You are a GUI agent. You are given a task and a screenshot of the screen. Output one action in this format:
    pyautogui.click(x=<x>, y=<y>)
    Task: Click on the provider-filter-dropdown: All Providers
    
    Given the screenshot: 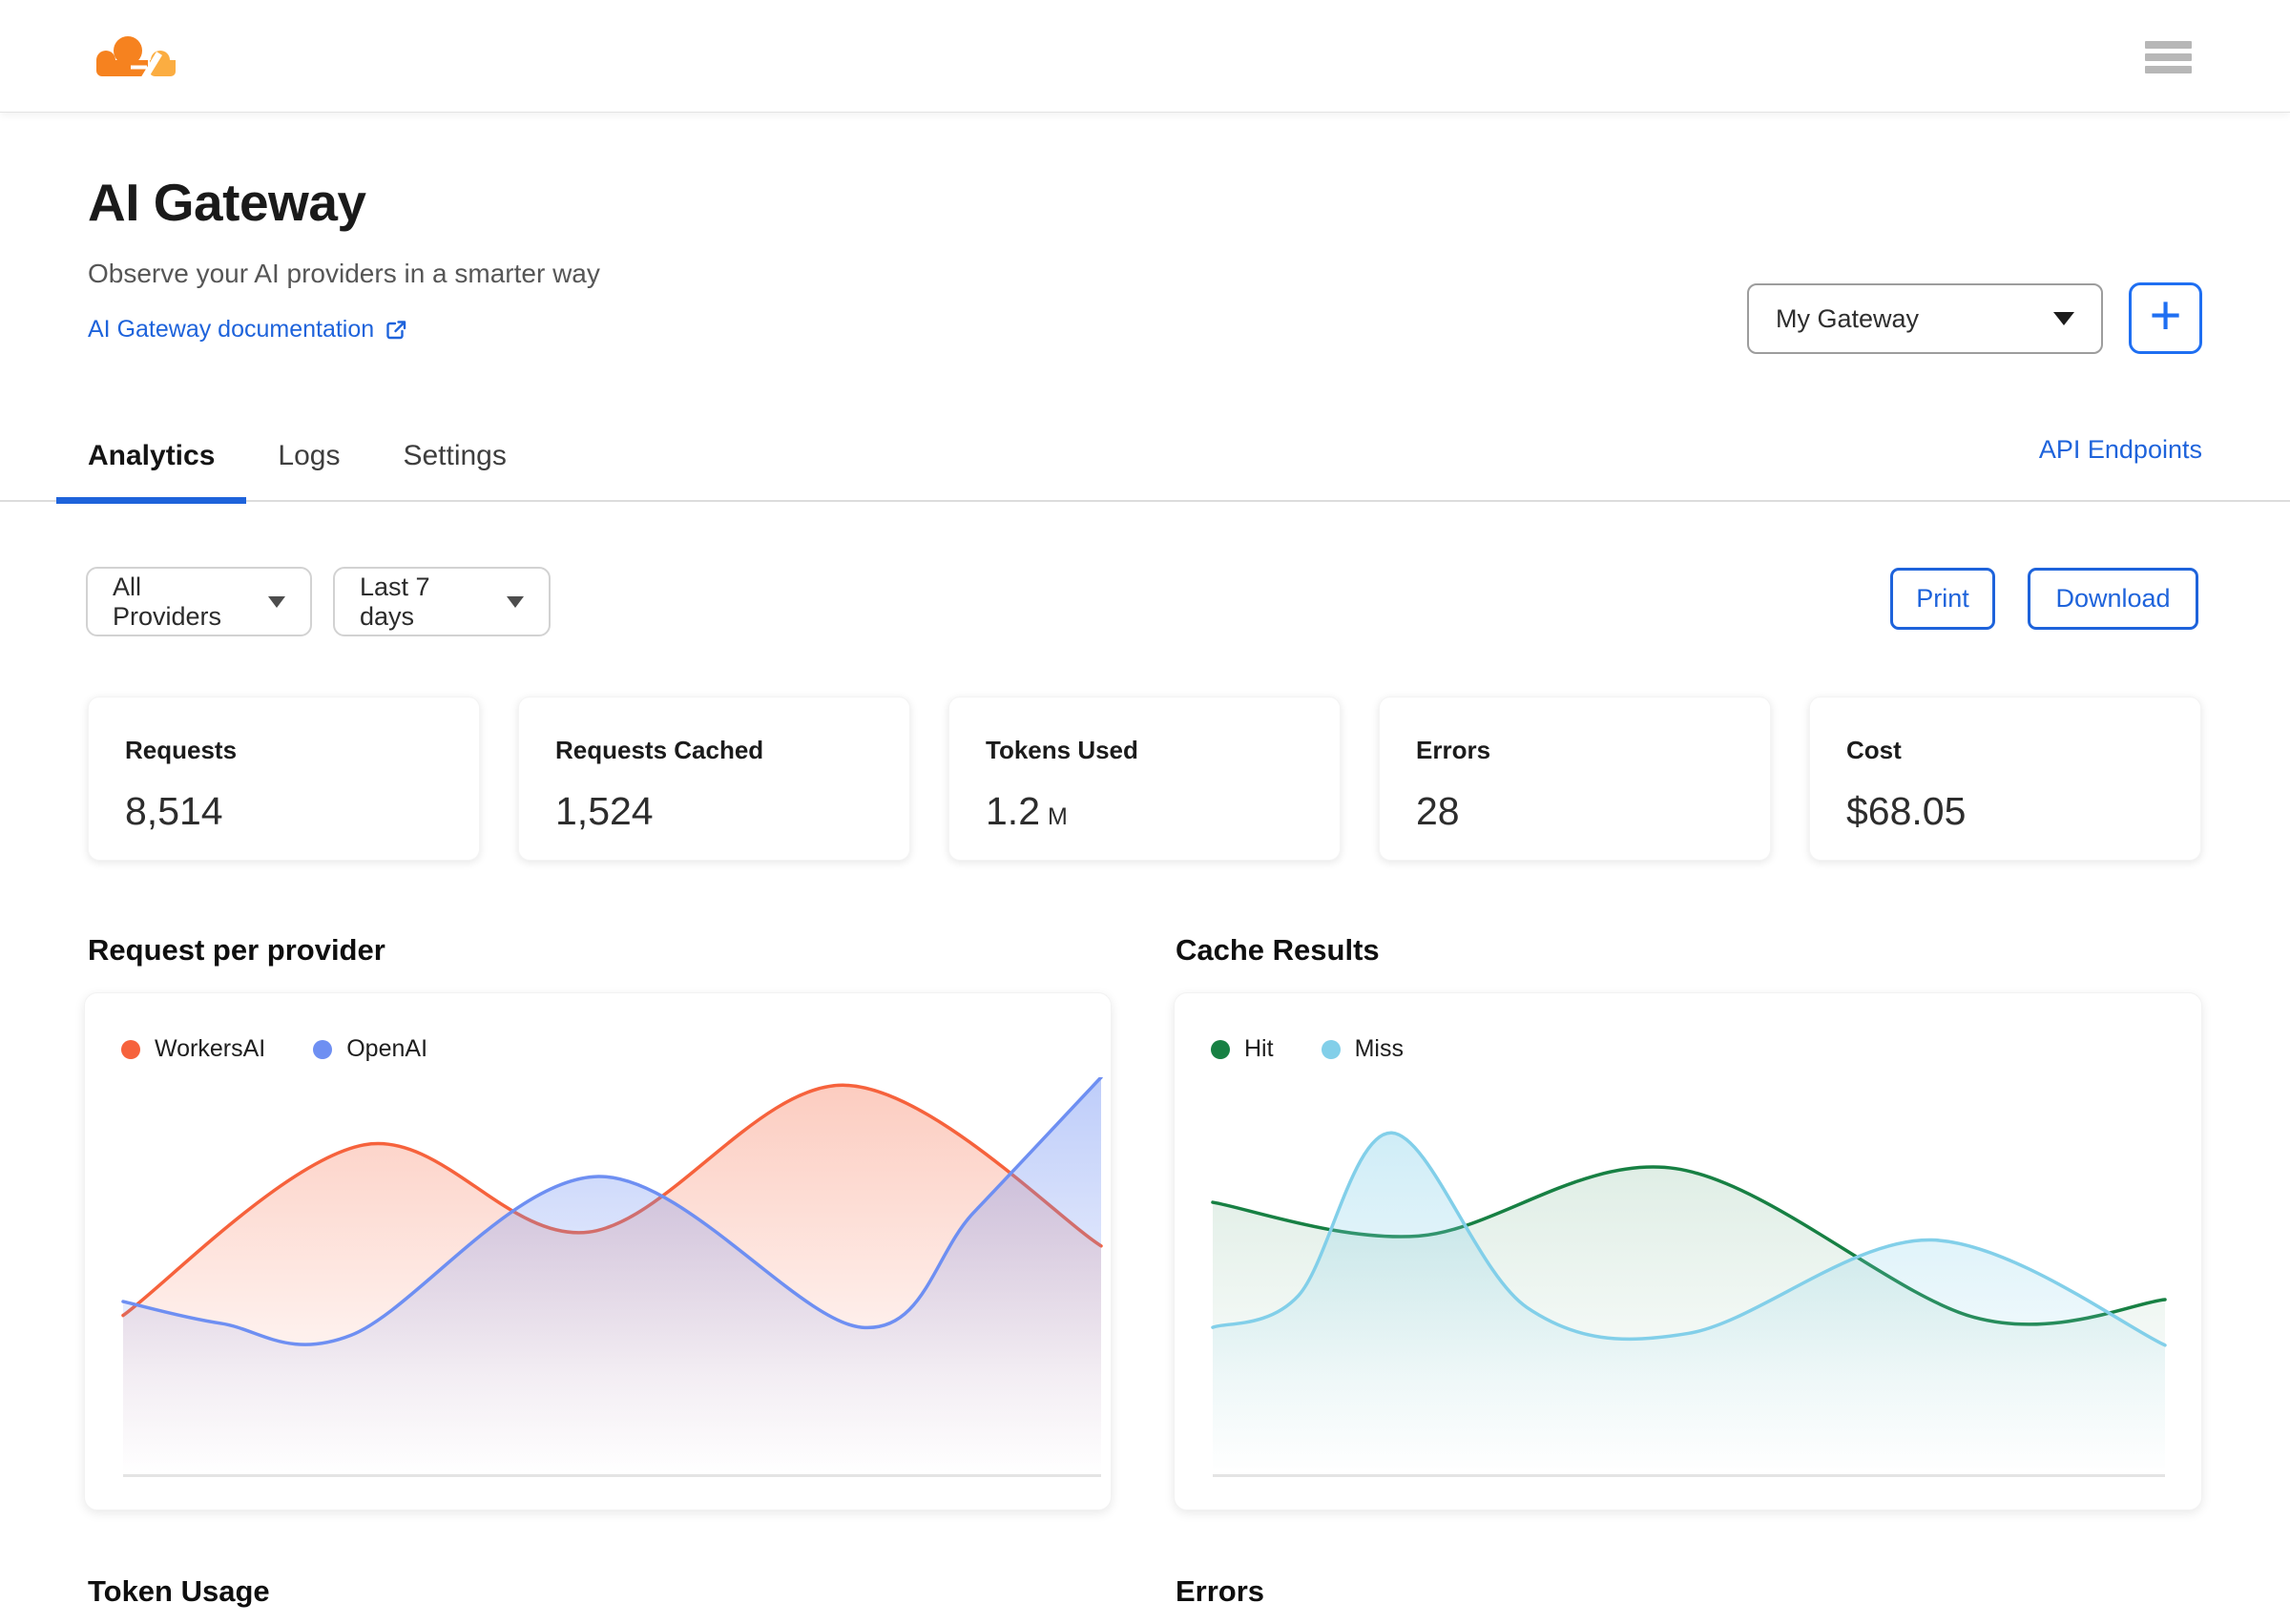 What is the action you would take?
    pyautogui.click(x=199, y=601)
    